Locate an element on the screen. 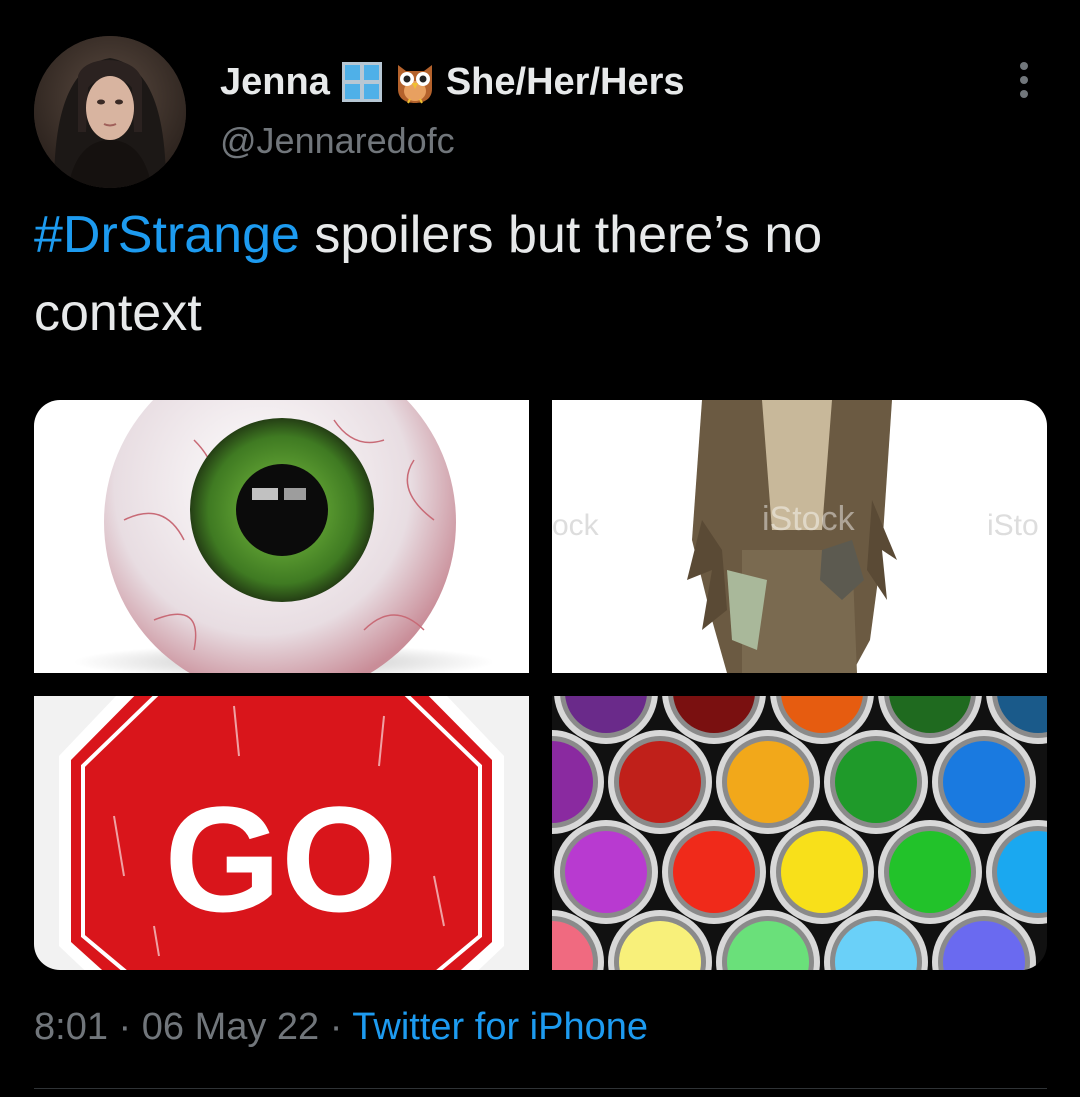 Image resolution: width=1080 pixels, height=1097 pixels. tweet-date: 06 May 22 is located at coordinates (230, 1027).